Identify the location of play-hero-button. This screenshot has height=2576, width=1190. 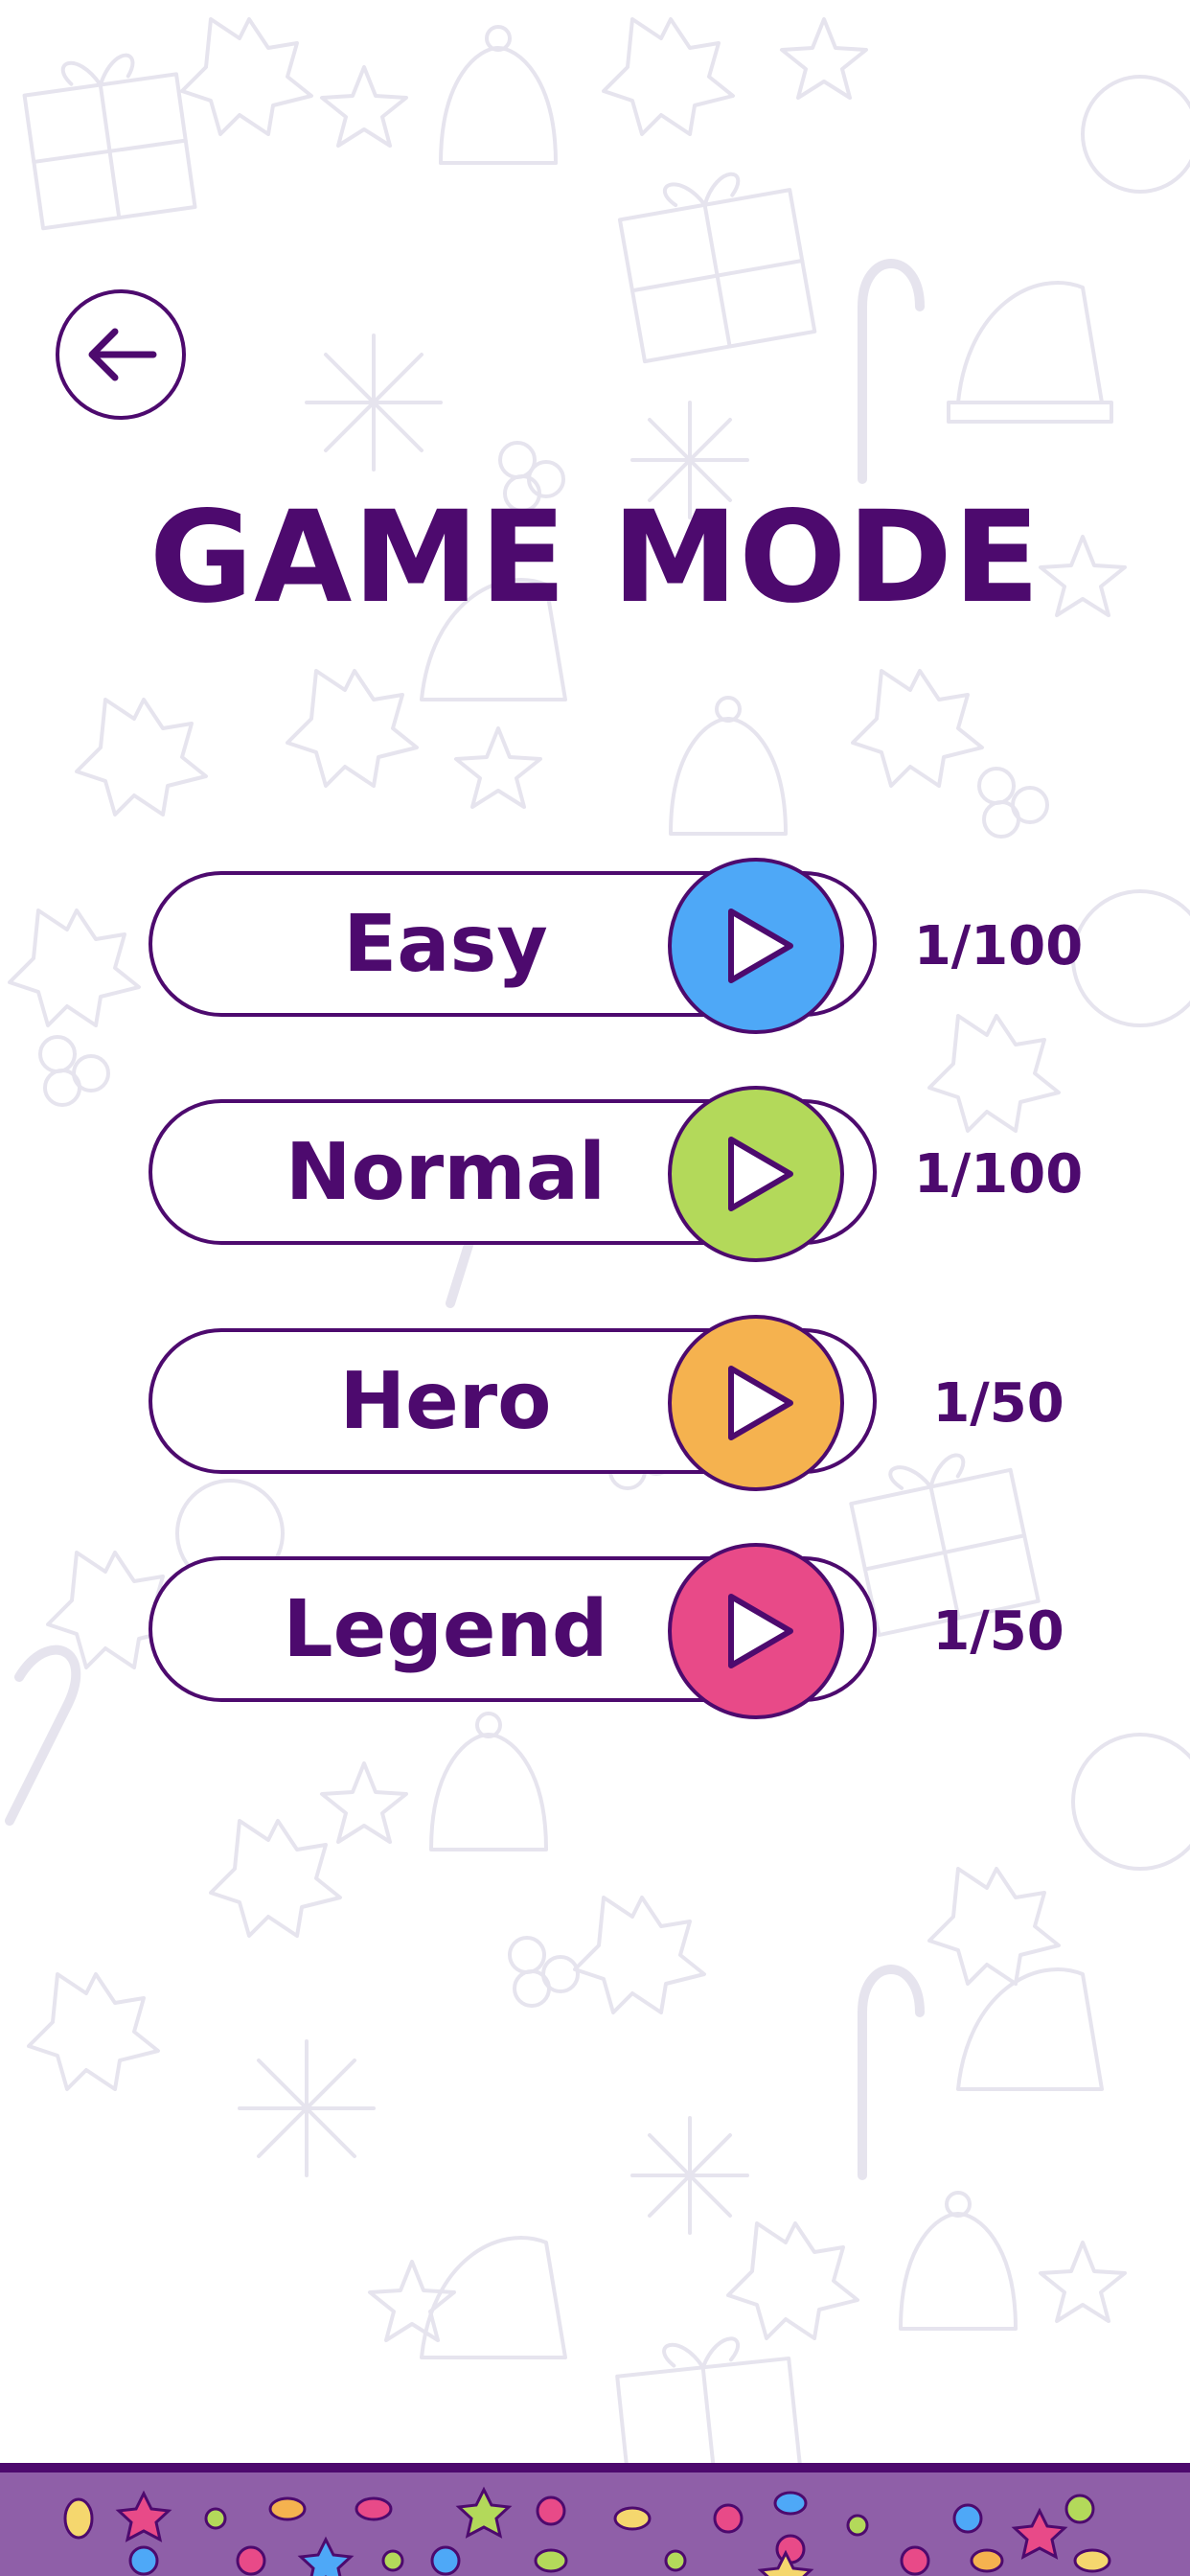
(756, 1403).